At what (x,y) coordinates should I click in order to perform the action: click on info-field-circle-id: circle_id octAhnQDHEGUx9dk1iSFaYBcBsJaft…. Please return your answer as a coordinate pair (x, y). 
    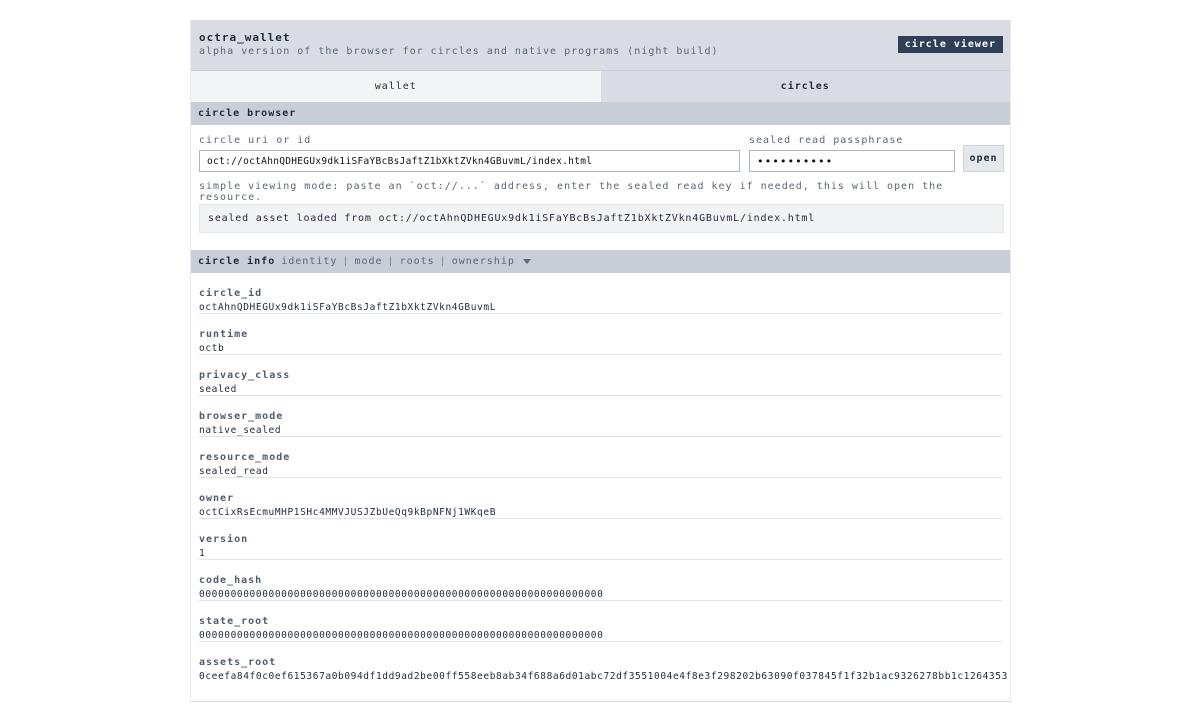
    Looking at the image, I should click on (600, 293).